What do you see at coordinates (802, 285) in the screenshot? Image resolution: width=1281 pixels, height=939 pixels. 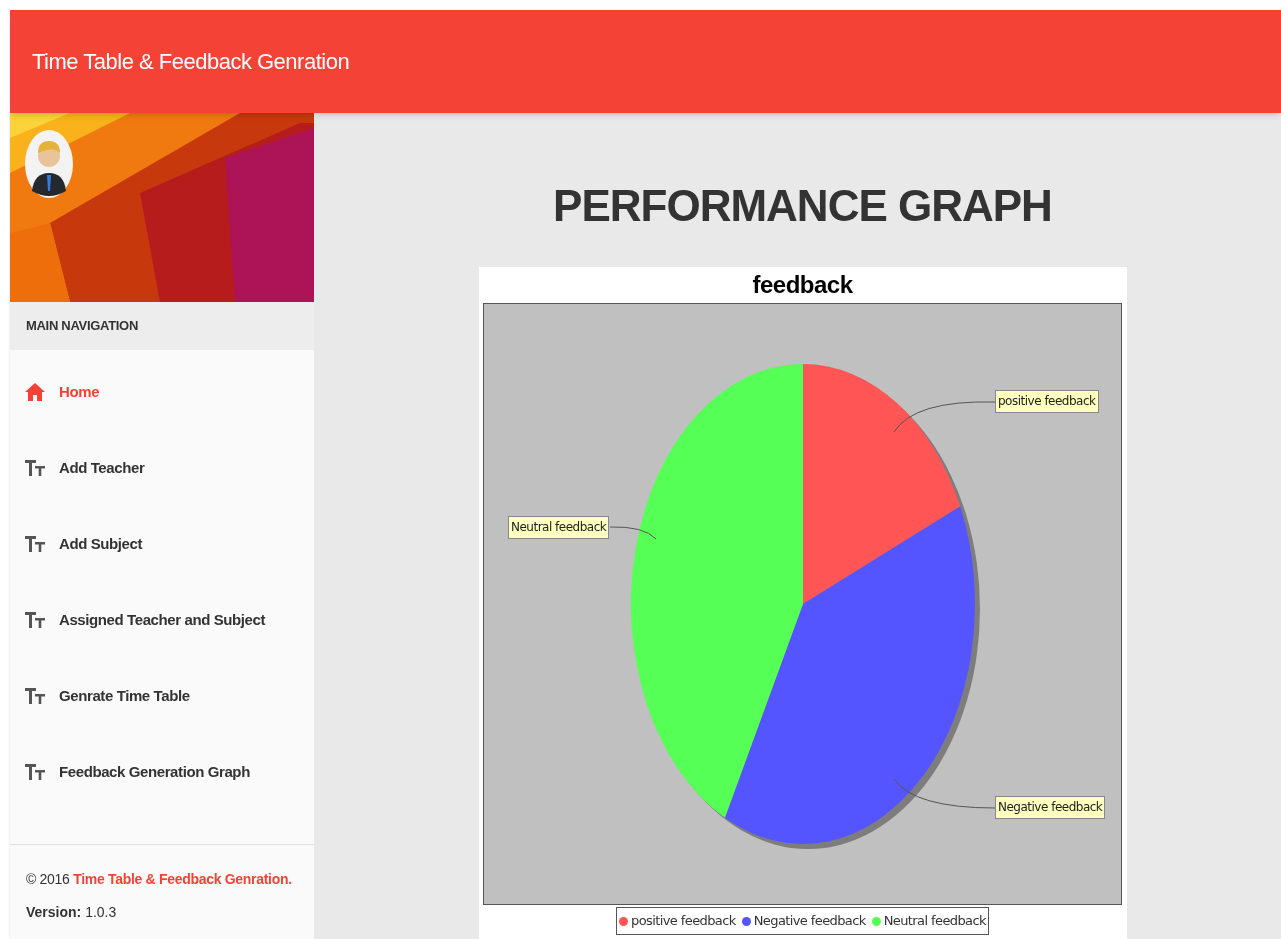 I see `chart-title: feedback` at bounding box center [802, 285].